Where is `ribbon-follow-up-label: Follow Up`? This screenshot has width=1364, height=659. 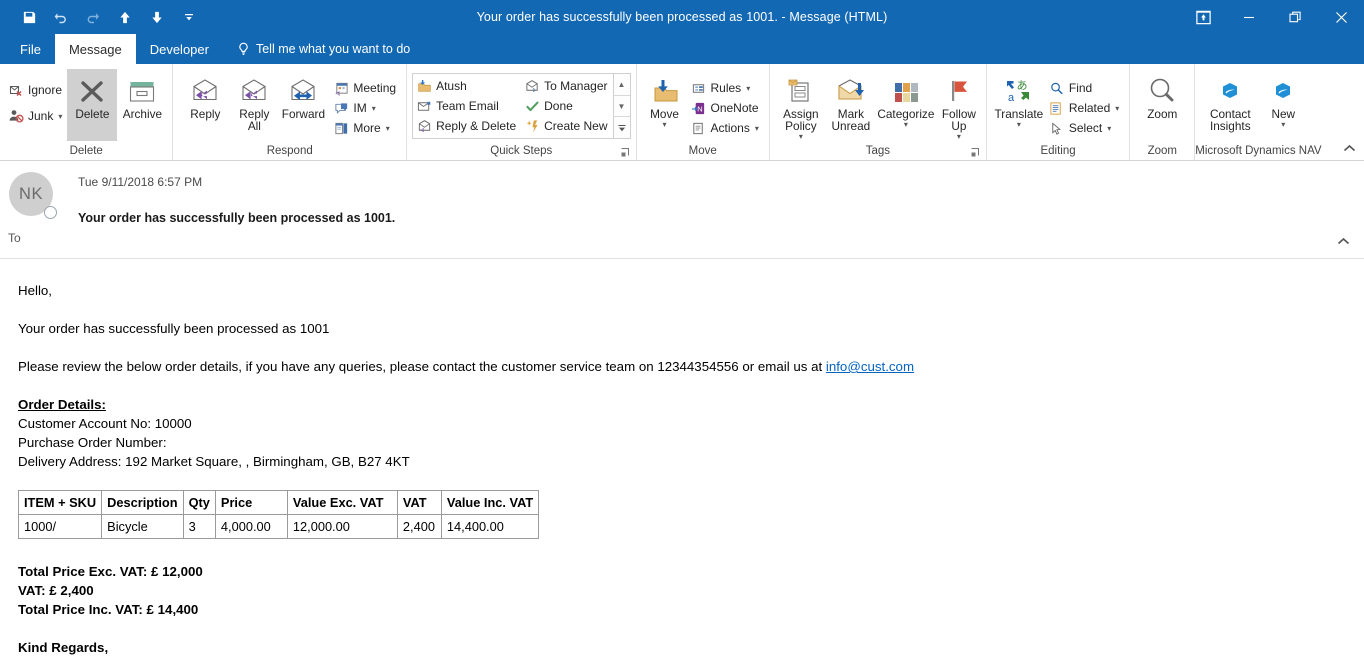
ribbon-follow-up-label: Follow Up is located at coordinates (958, 120).